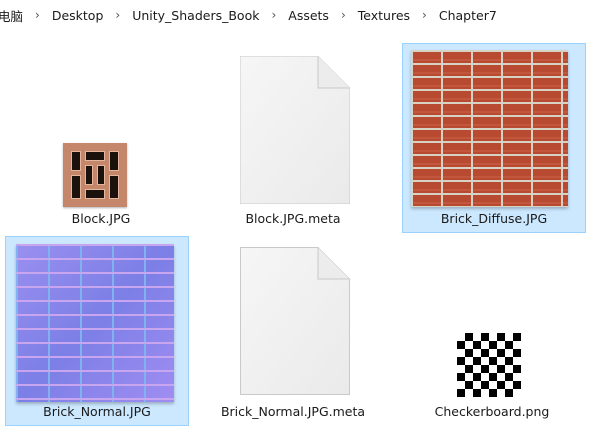  Describe the element at coordinates (293, 218) in the screenshot. I see `file-name: Block.JPG.meta` at that location.